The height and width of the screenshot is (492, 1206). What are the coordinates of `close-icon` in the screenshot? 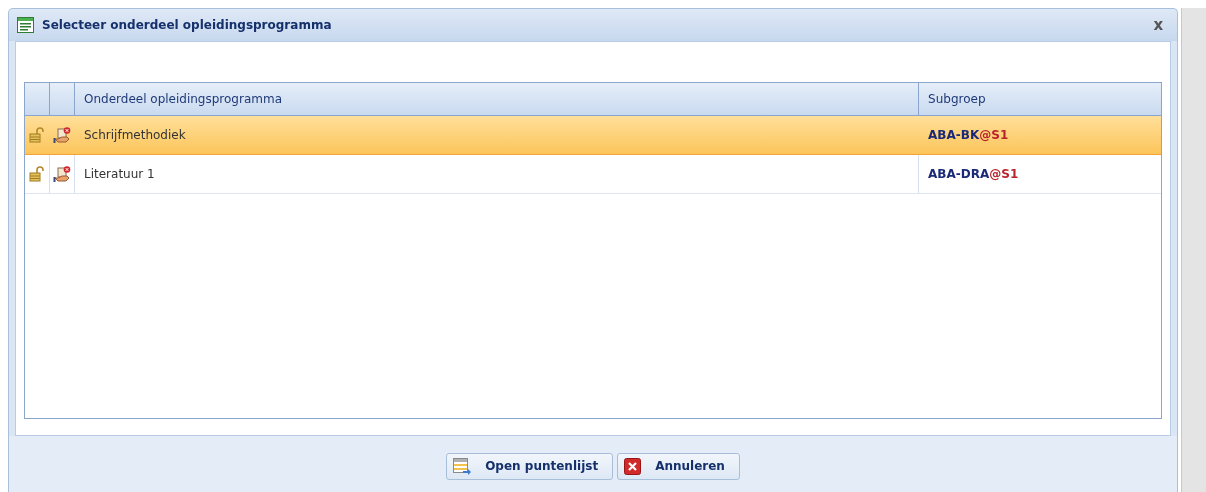 It's located at (633, 466).